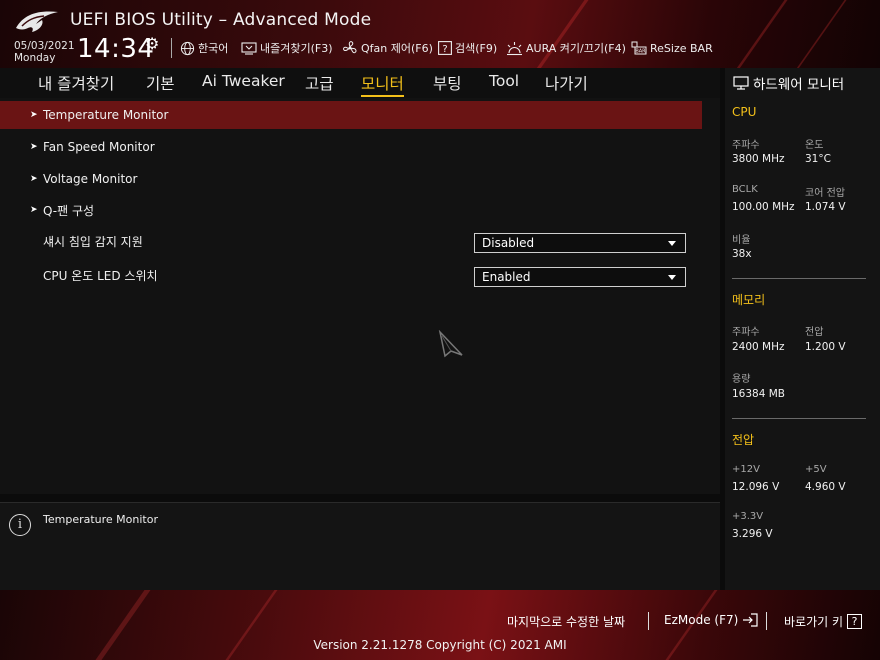  I want to click on menu-item-label: Q-팬 구성, so click(69, 210).